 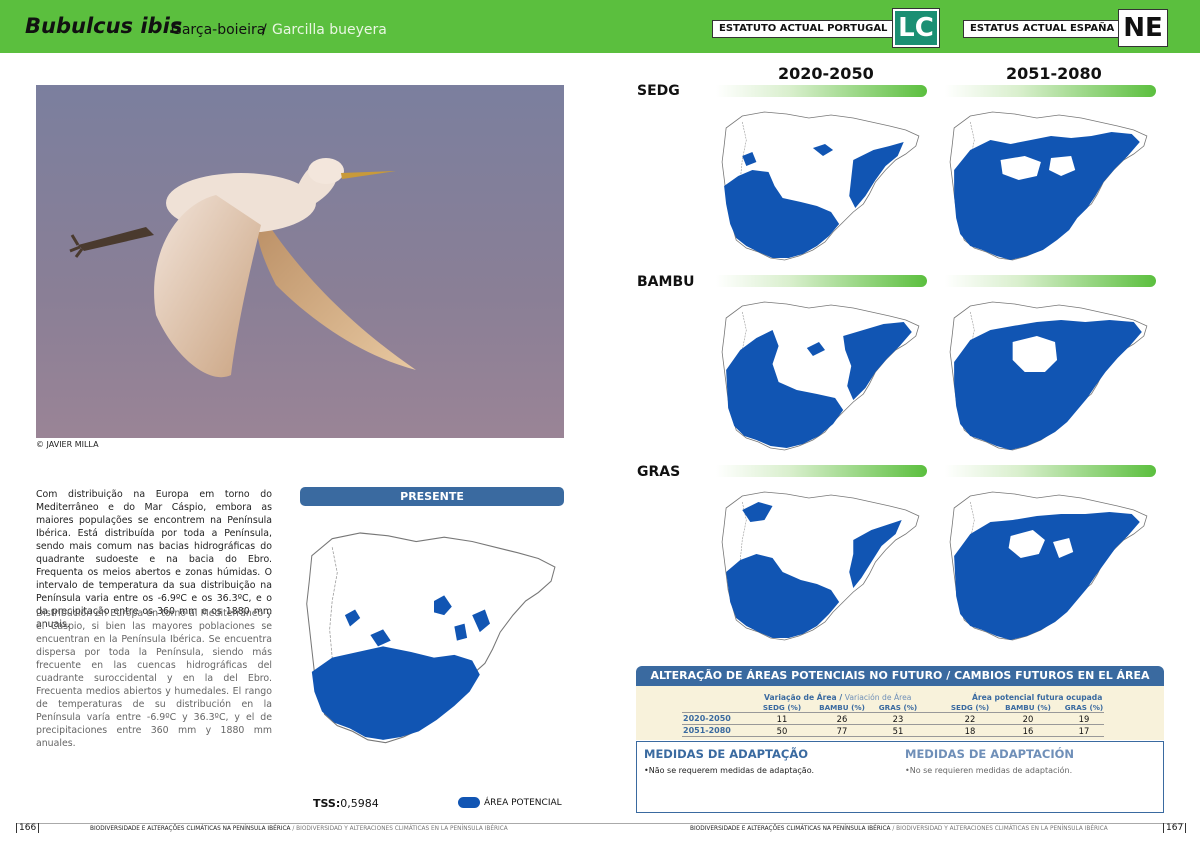 I want to click on tss-label: TSS:, so click(x=327, y=803).